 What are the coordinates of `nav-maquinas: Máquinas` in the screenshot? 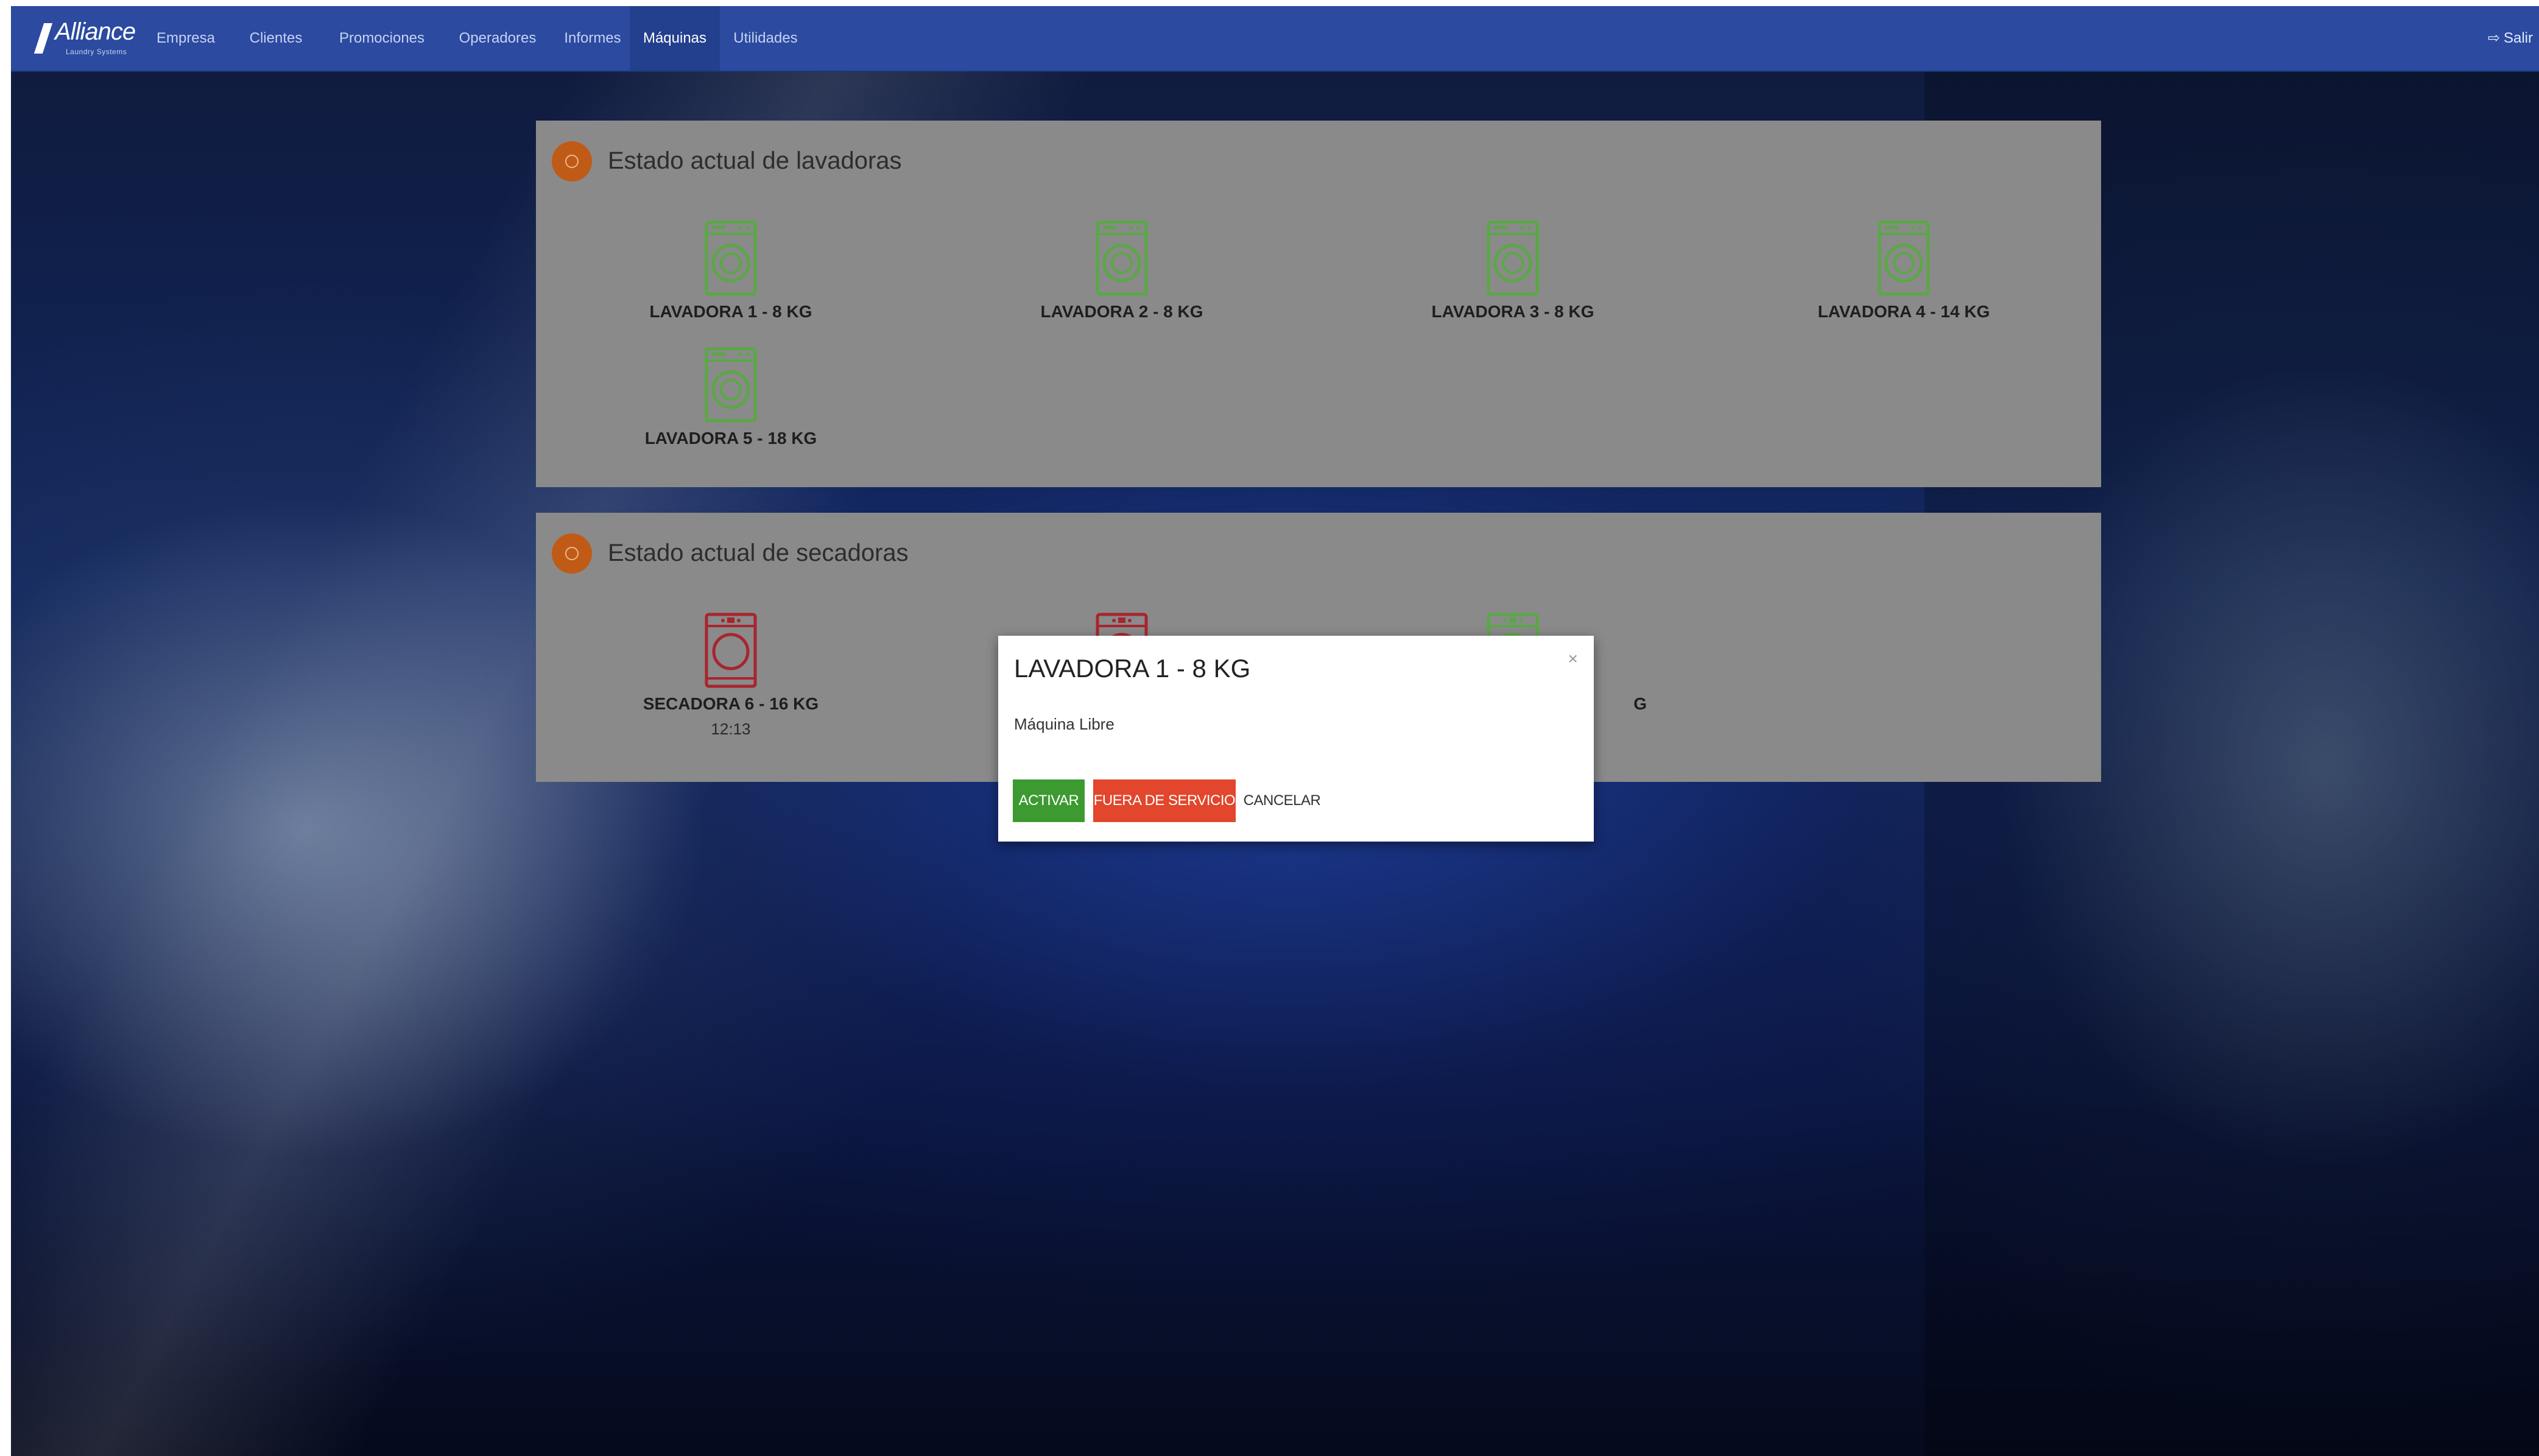 It's located at (675, 39).